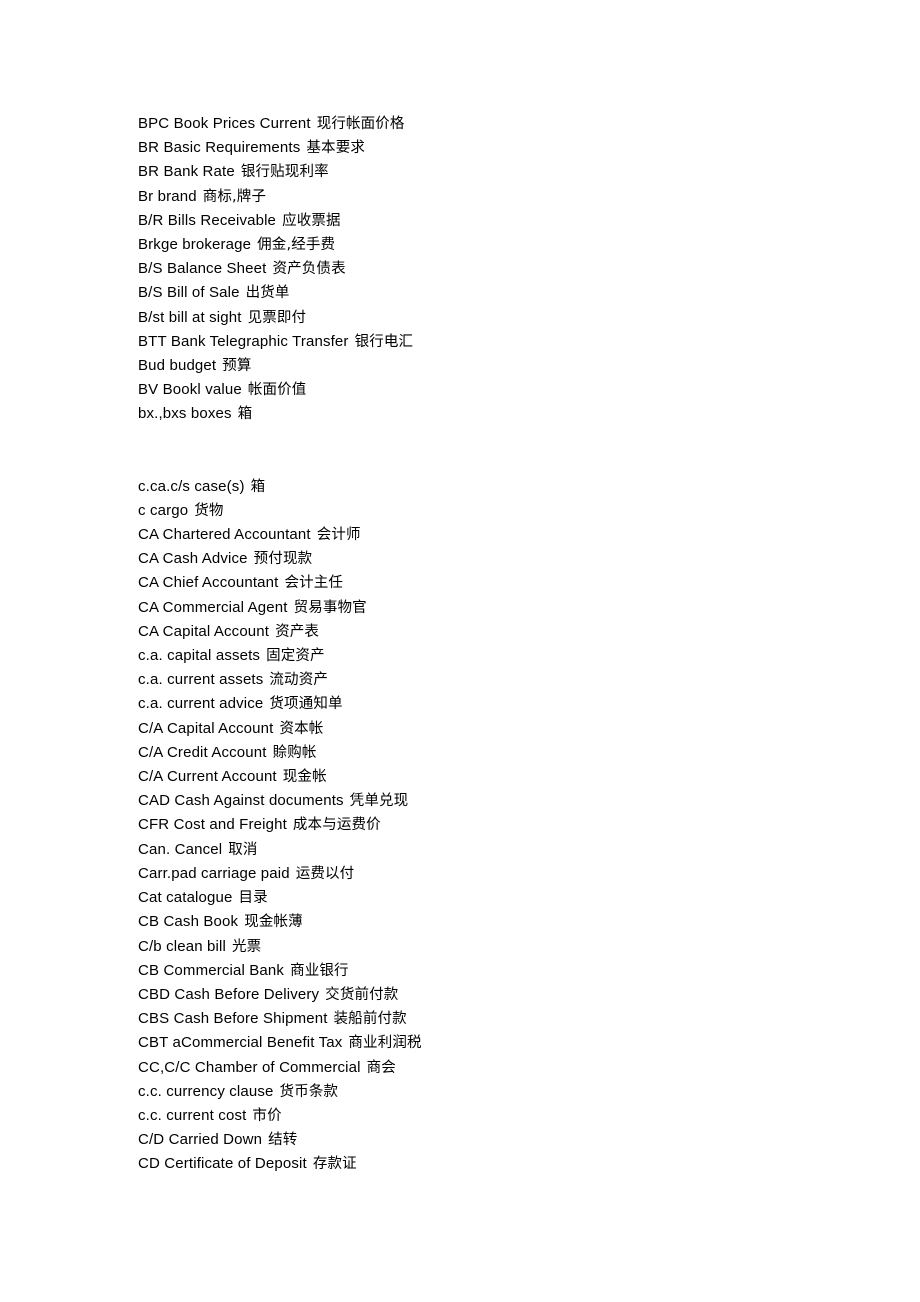 This screenshot has height=1302, width=920. What do you see at coordinates (304, 777) in the screenshot?
I see `chinese-gloss: 现金帐` at bounding box center [304, 777].